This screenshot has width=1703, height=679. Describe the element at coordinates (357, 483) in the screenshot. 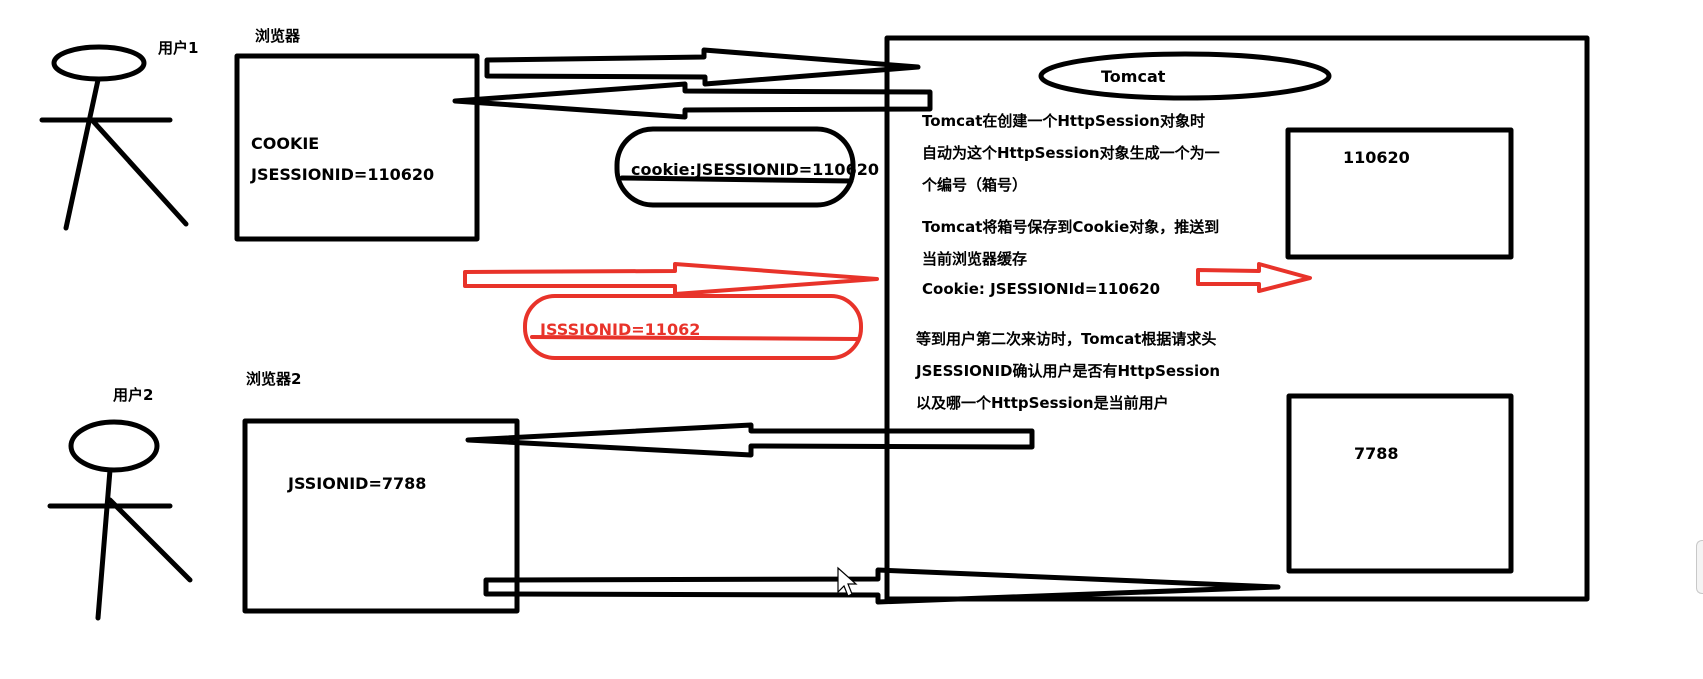

I see `browser2-cookie-value: JSSIONID=7788` at that location.